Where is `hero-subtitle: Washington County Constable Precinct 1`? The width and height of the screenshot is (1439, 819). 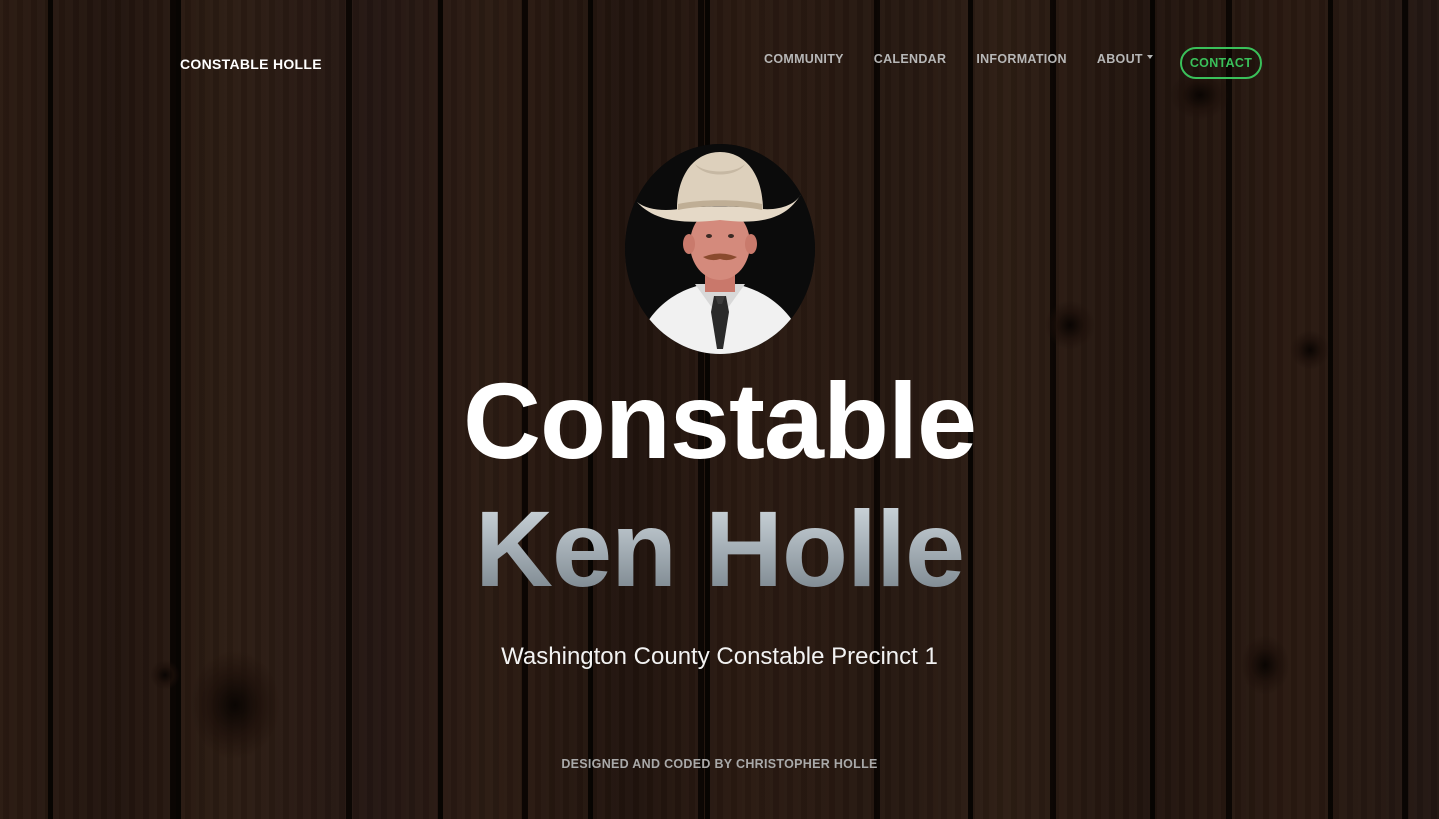 hero-subtitle: Washington County Constable Precinct 1 is located at coordinates (719, 656).